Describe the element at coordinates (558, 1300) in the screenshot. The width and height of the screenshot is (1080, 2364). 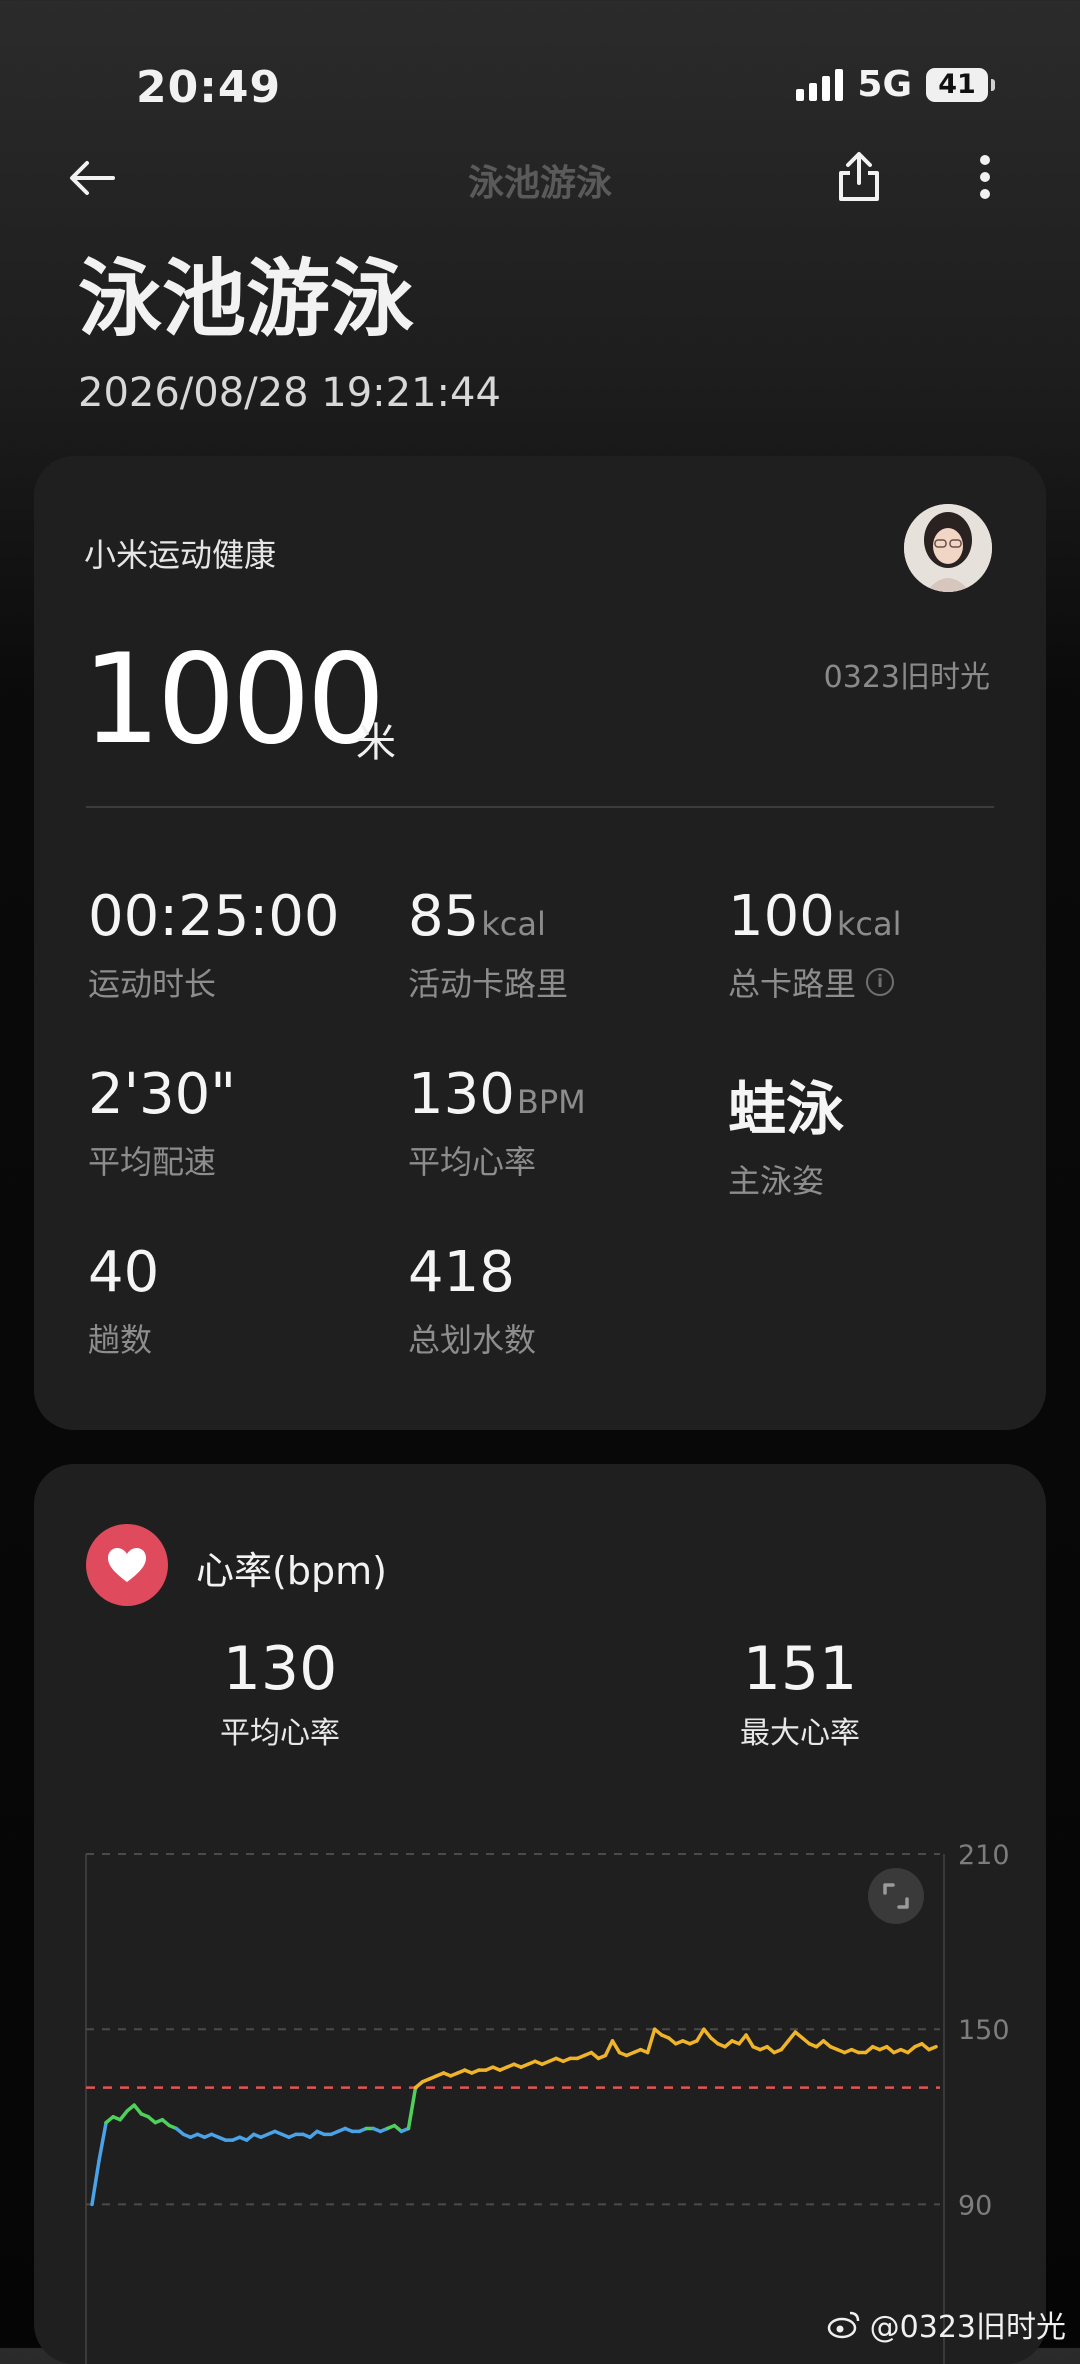
I see `stat-strokes: 418 总划水数` at that location.